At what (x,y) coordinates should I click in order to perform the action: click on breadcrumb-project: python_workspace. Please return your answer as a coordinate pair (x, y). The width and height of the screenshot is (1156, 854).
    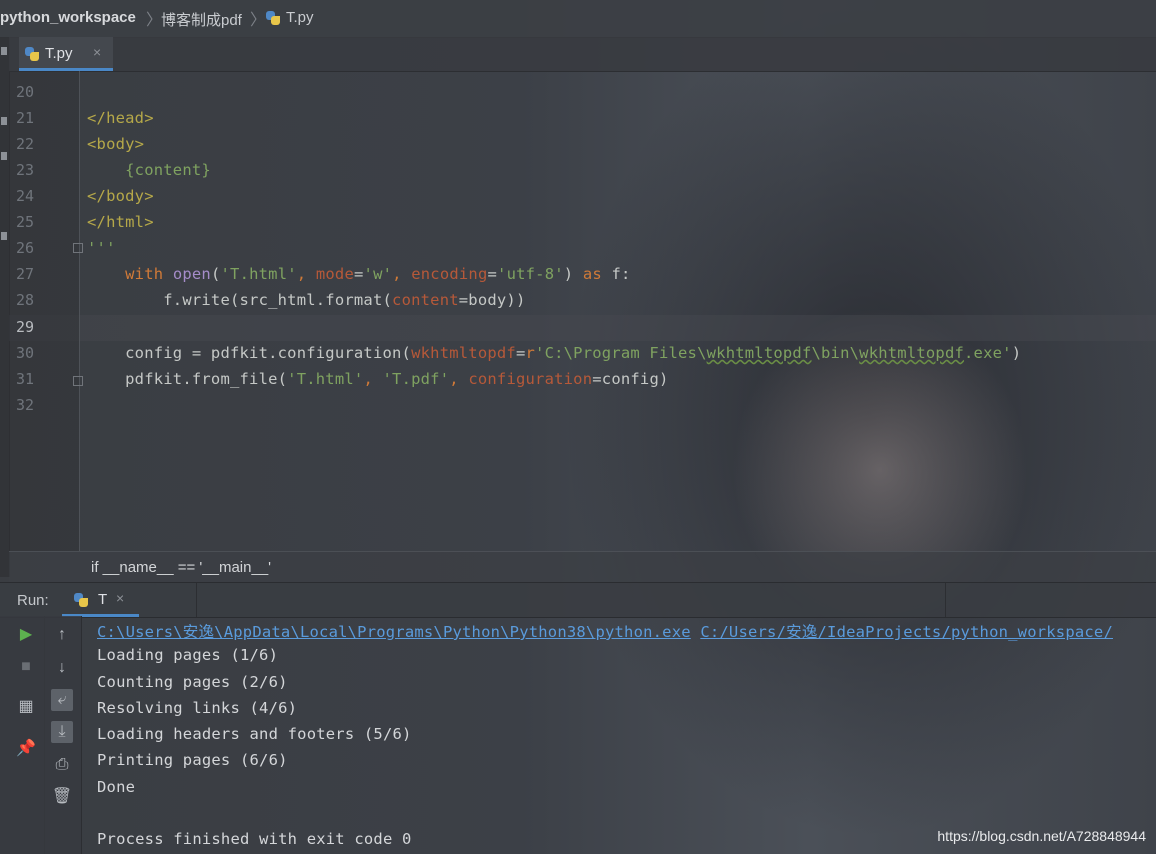
    Looking at the image, I should click on (68, 17).